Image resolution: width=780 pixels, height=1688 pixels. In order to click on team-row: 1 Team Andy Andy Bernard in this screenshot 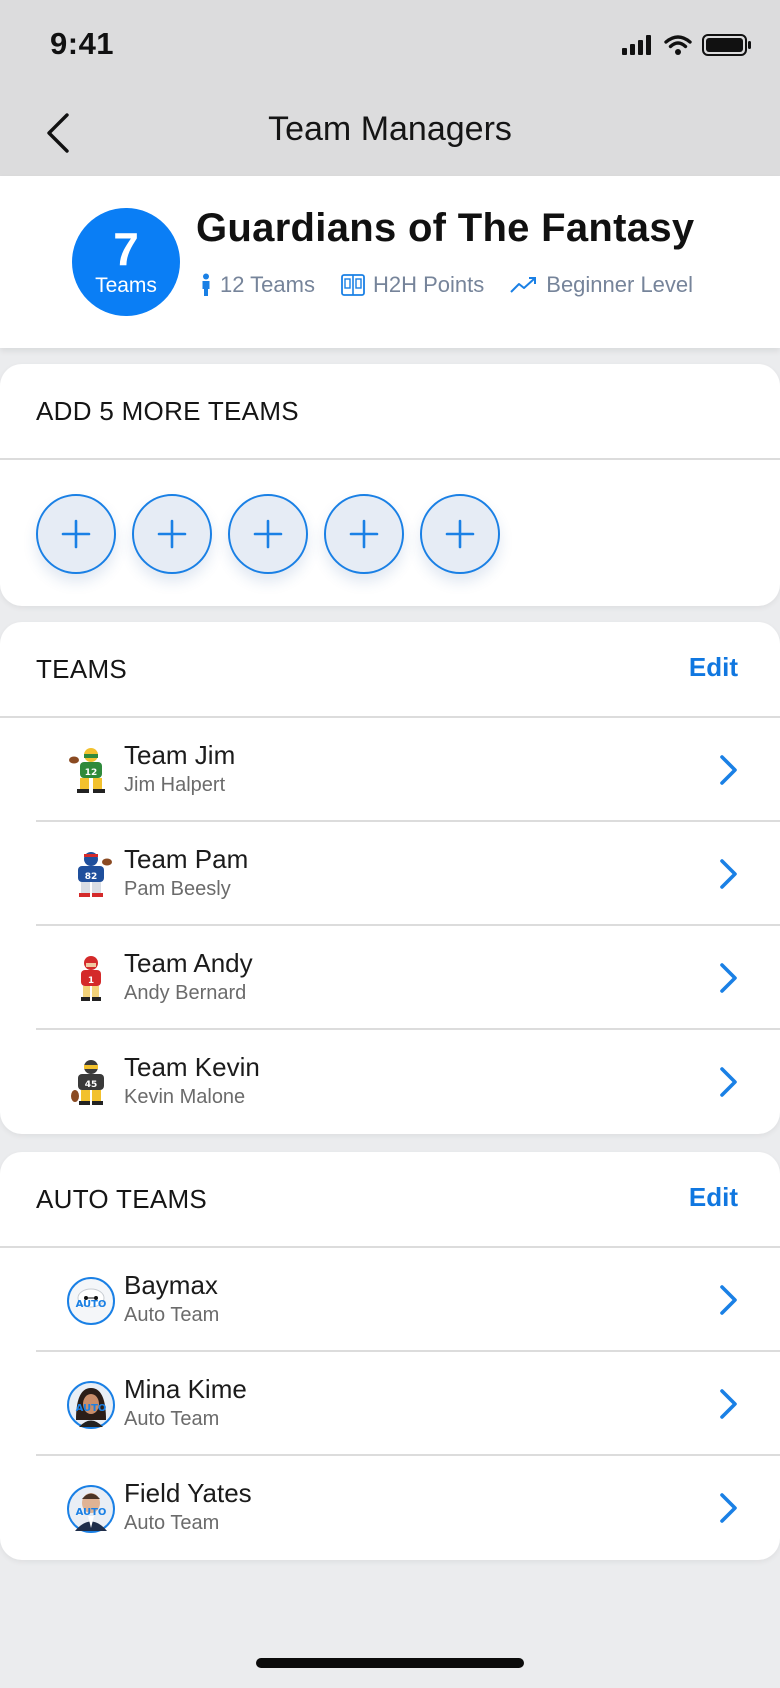, I will do `click(408, 978)`.